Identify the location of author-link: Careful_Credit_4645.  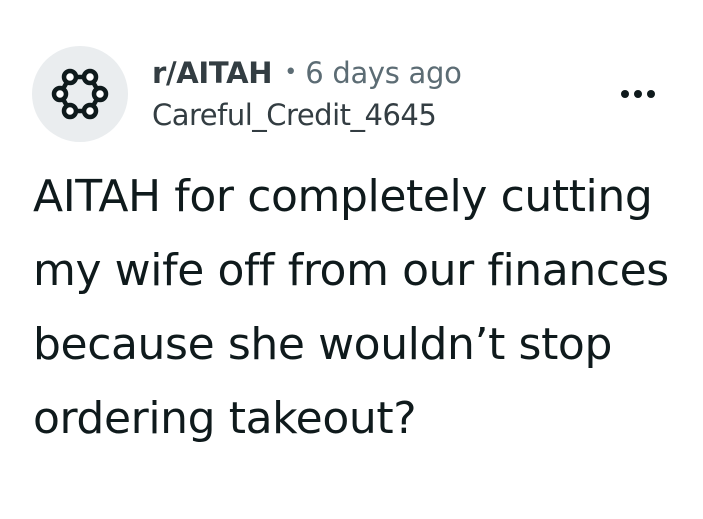
(372, 115).